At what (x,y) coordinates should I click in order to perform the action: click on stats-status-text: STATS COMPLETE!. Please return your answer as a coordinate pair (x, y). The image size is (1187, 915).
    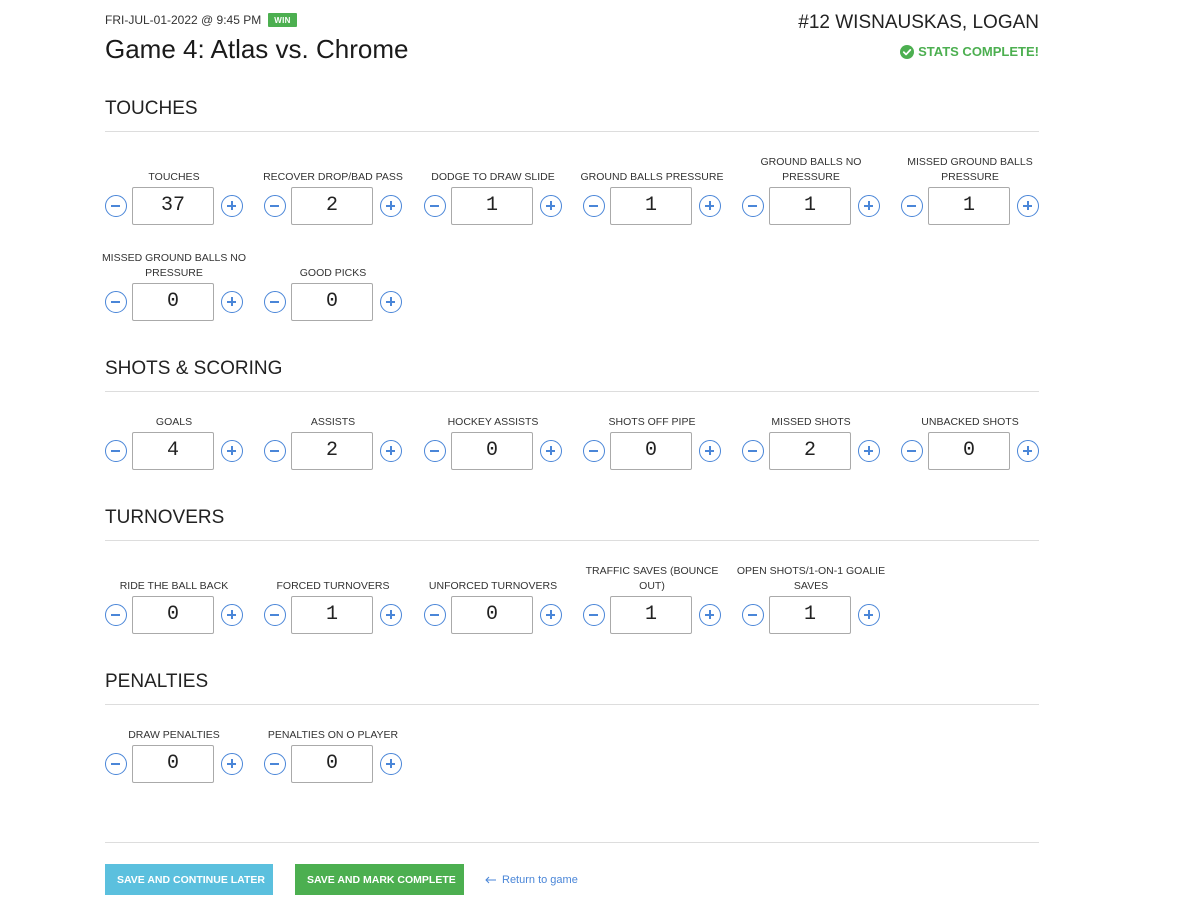
    Looking at the image, I should click on (978, 51).